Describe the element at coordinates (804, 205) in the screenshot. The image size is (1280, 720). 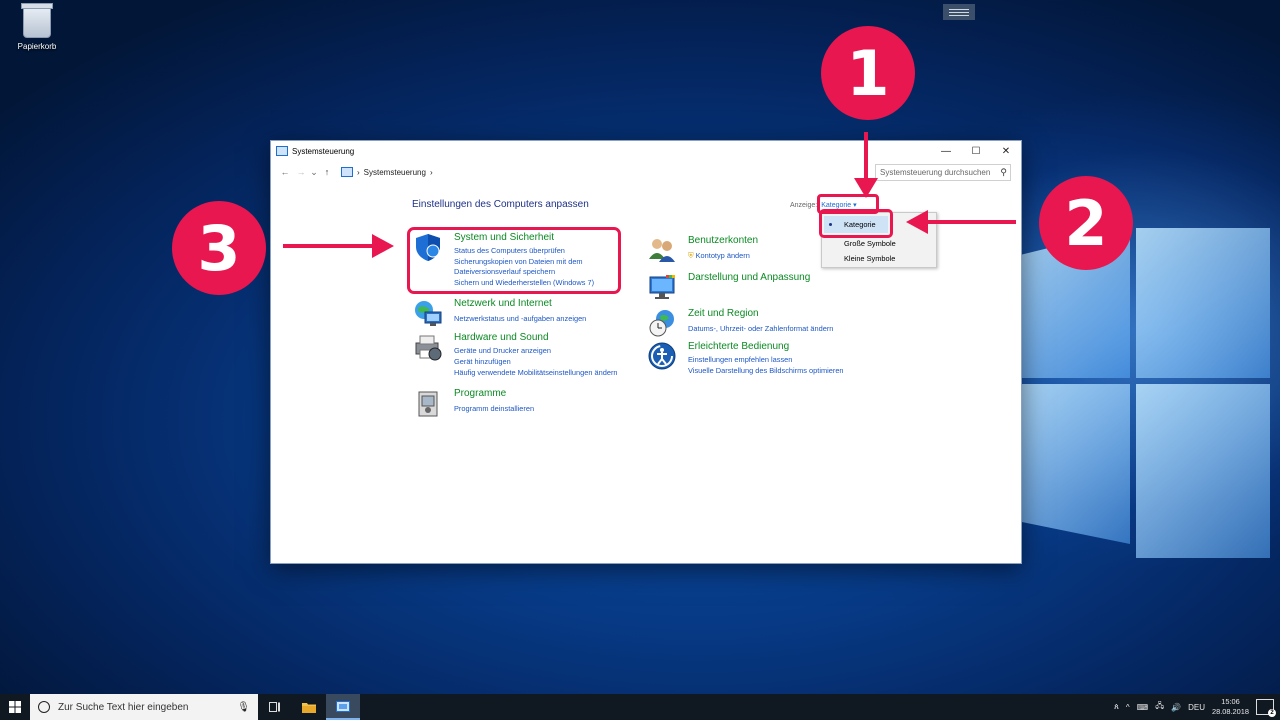
I see `view-label: Anzeige:` at that location.